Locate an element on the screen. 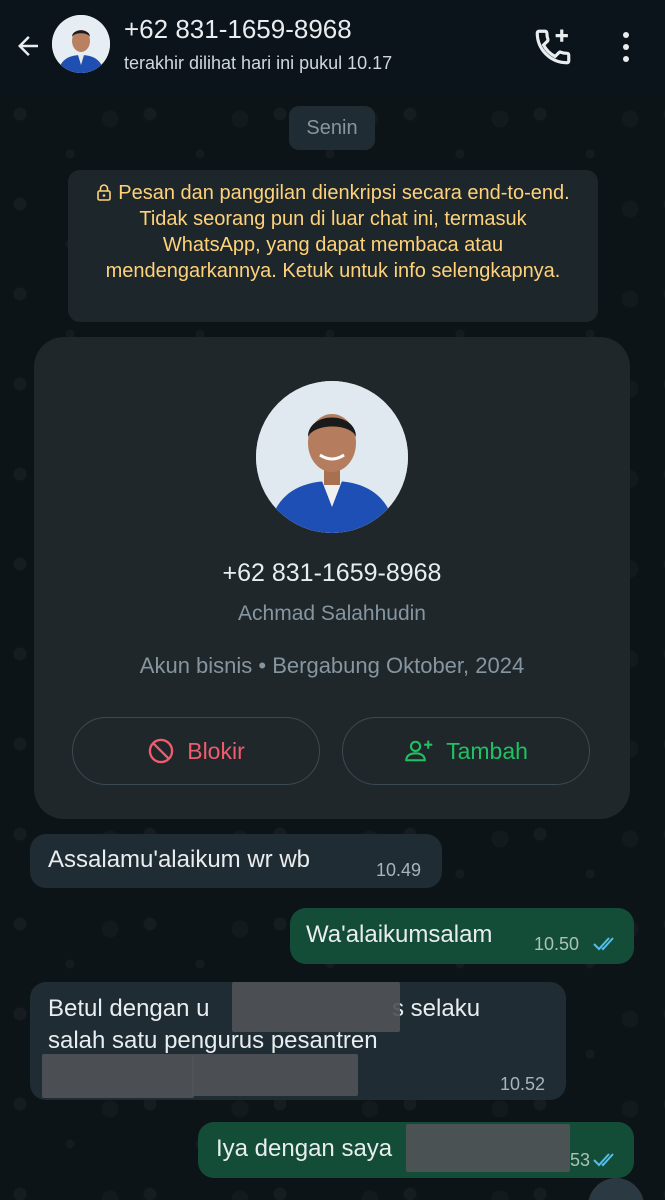 This screenshot has width=665, height=1200. add-person-icon is located at coordinates (419, 751).